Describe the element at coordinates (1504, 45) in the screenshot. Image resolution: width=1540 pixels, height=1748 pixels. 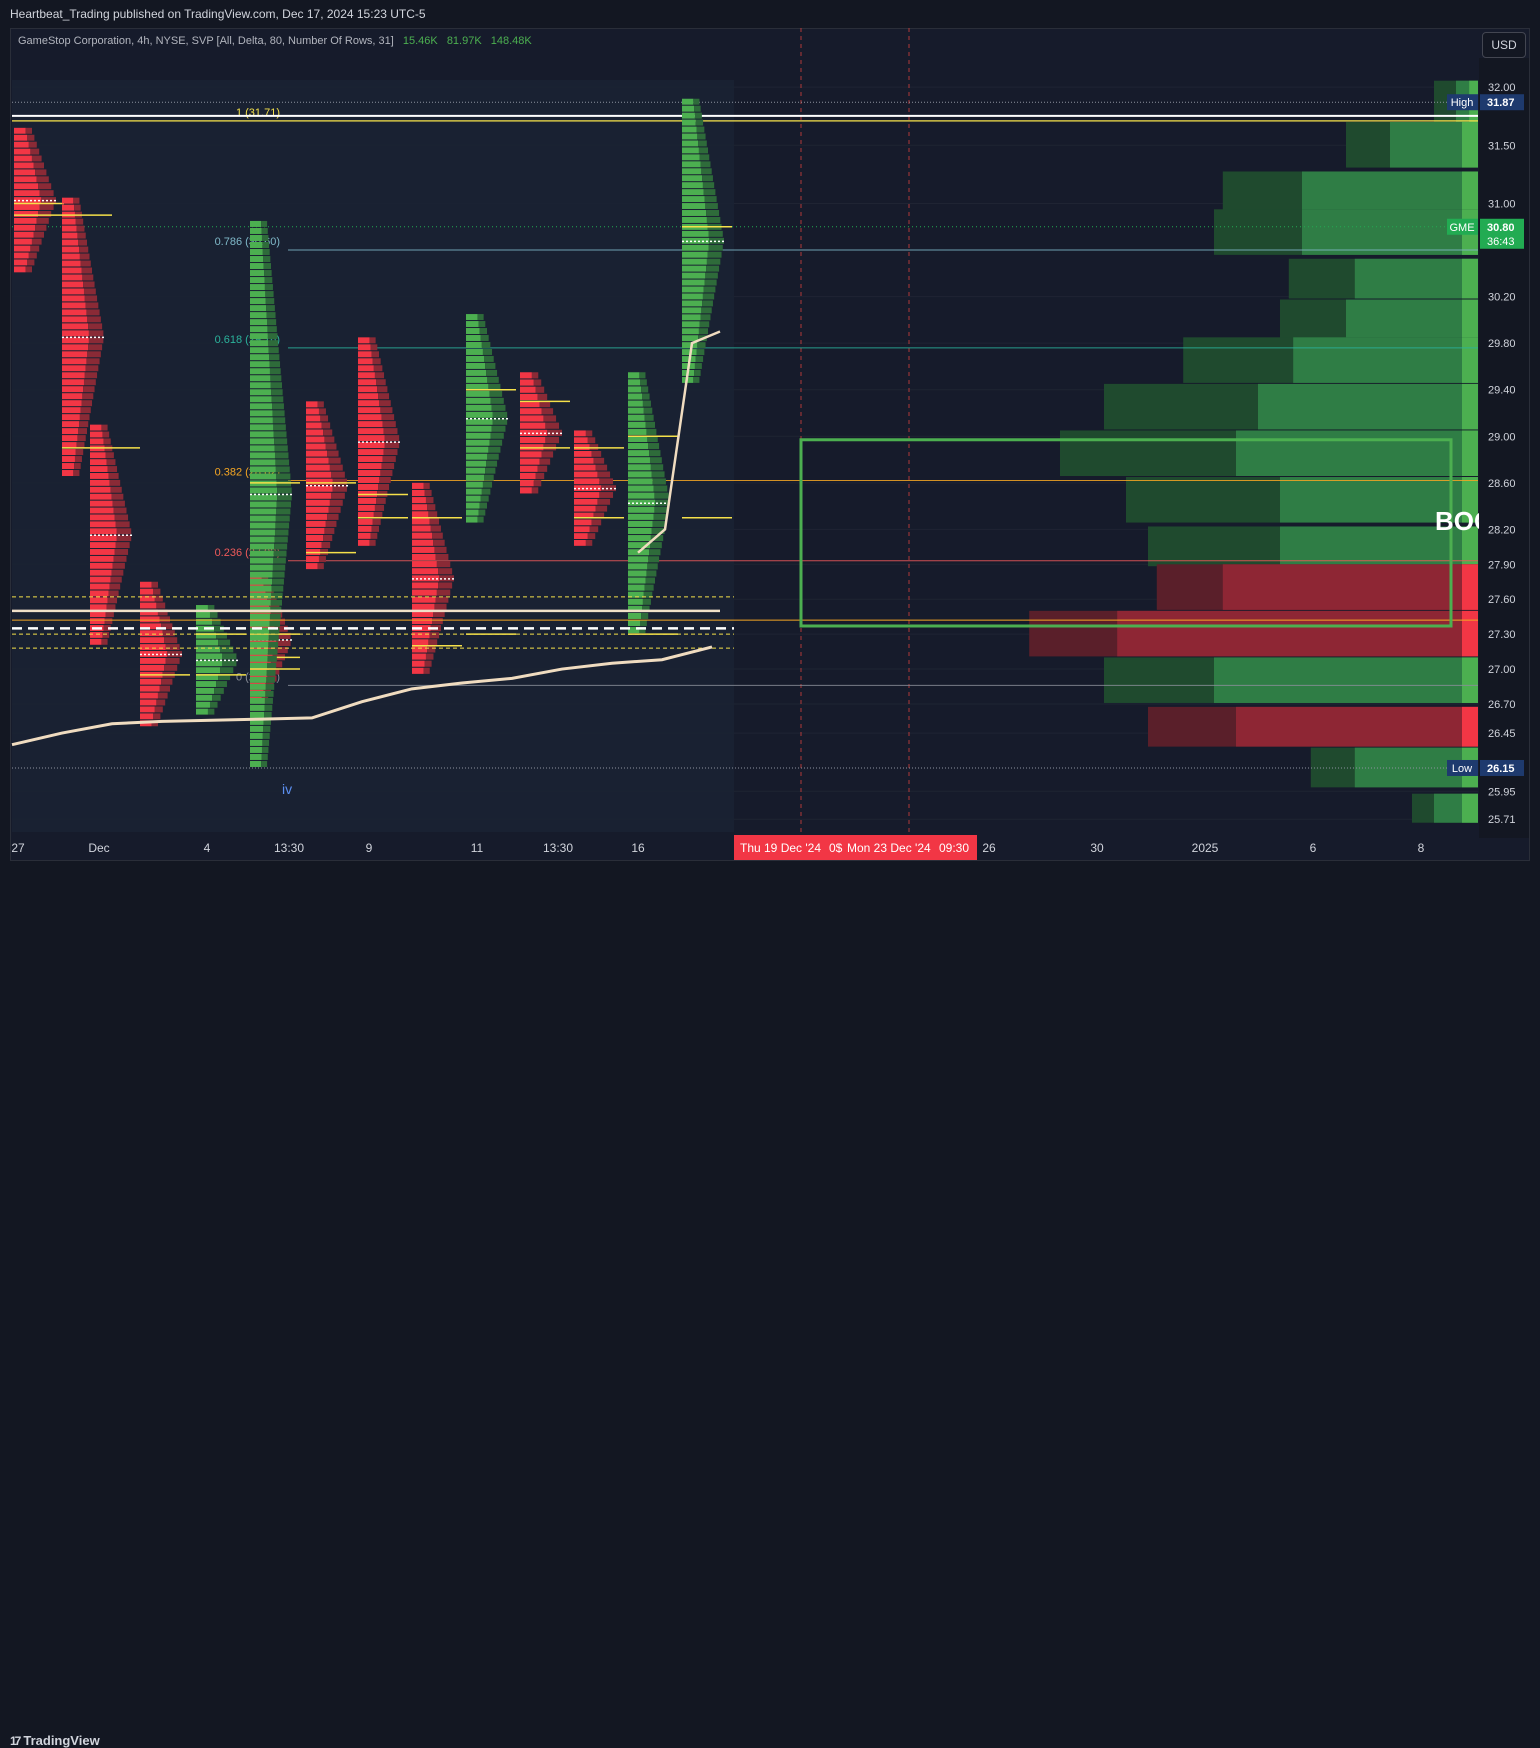
I see `currency-button: USD` at that location.